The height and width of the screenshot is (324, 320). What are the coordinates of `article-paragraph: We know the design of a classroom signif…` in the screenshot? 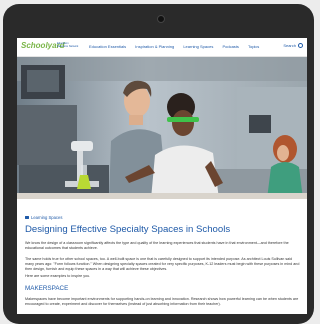 It's located at (157, 245).